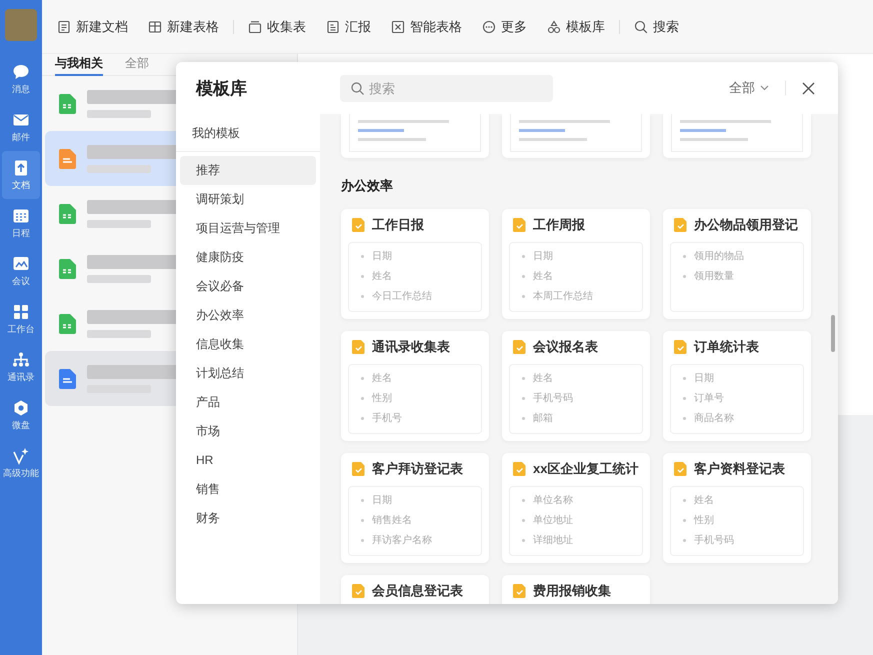 This screenshot has height=655, width=873. I want to click on toolbar-button: 新建文档, so click(92, 27).